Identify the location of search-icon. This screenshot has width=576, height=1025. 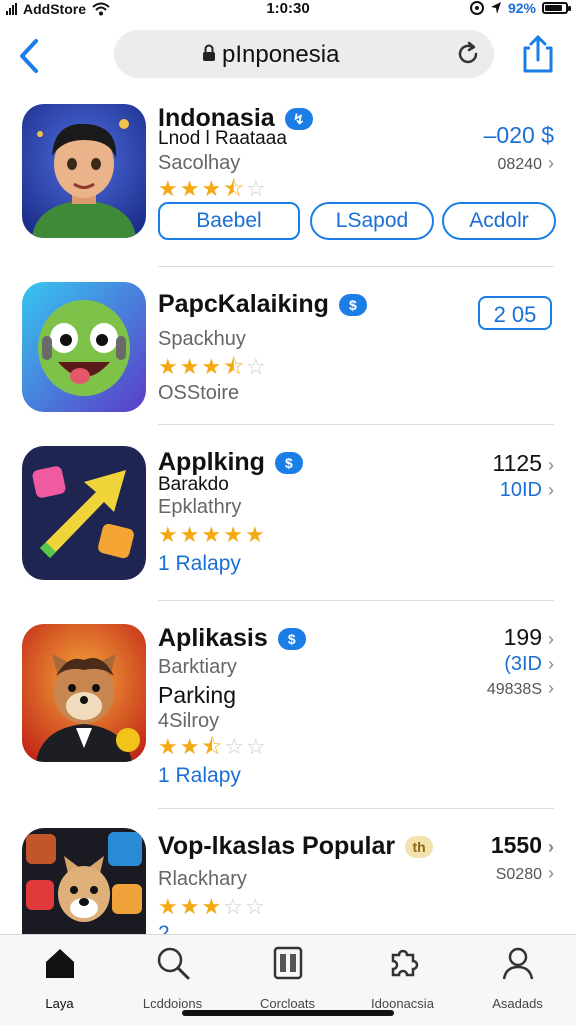
(173, 963).